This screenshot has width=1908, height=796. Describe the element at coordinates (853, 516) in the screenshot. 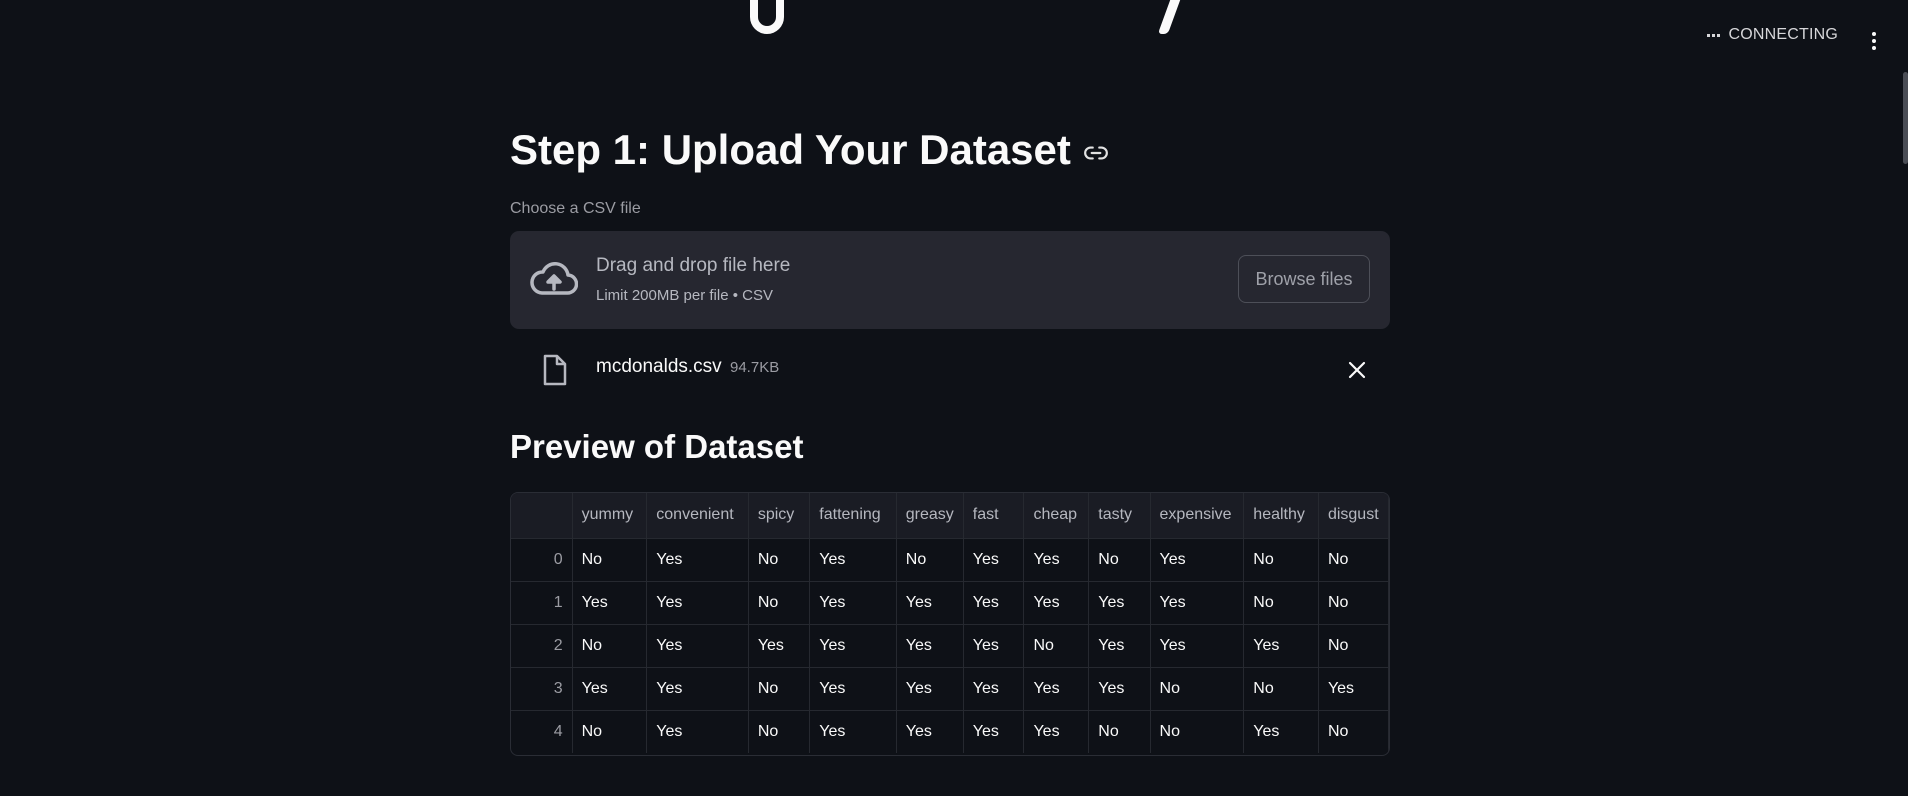

I see `column-header: fattening` at that location.